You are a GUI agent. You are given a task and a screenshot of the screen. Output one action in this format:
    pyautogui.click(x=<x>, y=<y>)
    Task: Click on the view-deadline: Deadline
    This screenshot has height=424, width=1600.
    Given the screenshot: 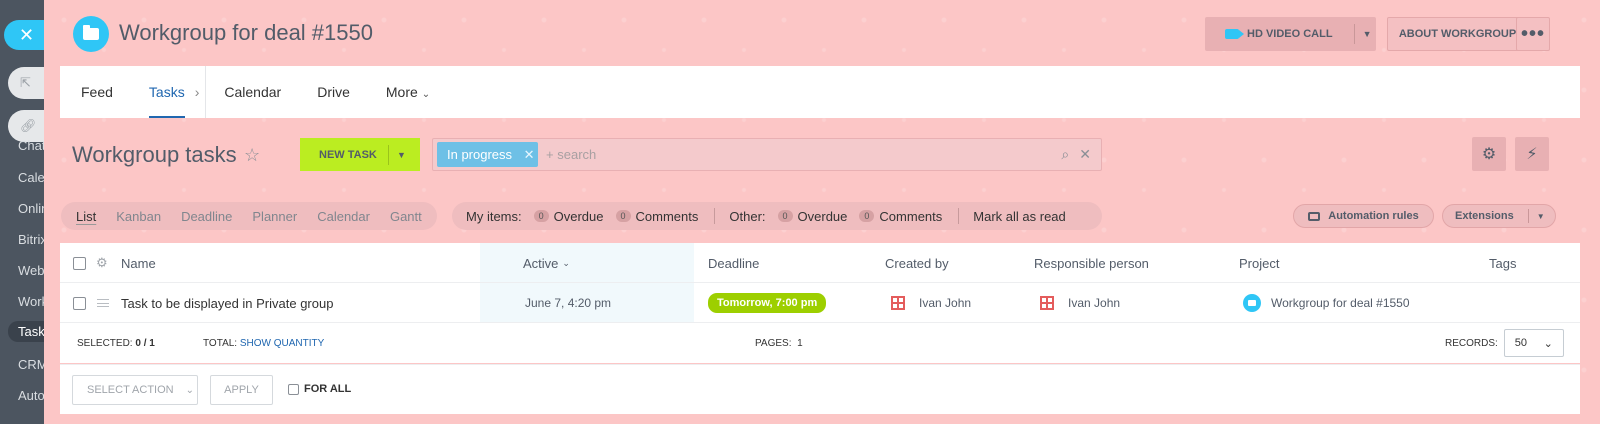 What is the action you would take?
    pyautogui.click(x=206, y=216)
    